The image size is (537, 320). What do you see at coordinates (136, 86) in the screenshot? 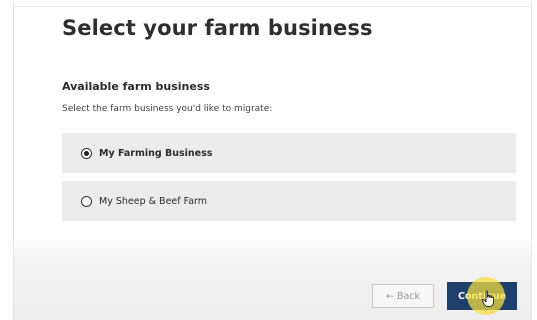
I see `section-heading: Available farm business` at bounding box center [136, 86].